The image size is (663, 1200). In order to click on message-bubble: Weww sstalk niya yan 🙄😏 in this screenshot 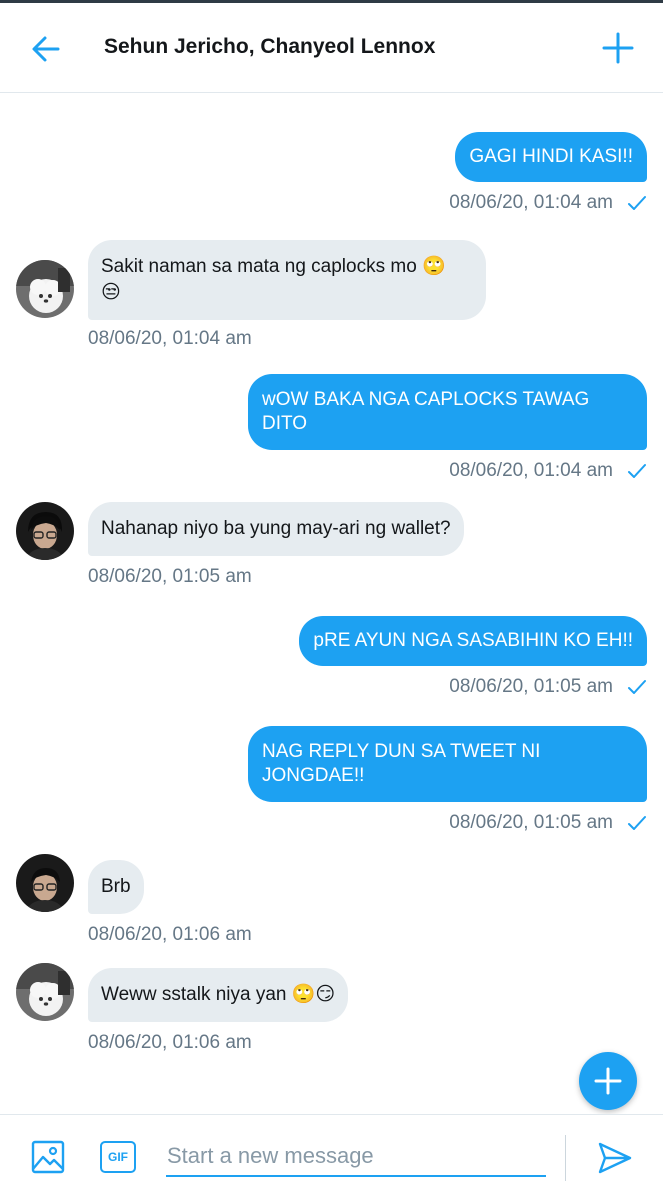, I will do `click(218, 995)`.